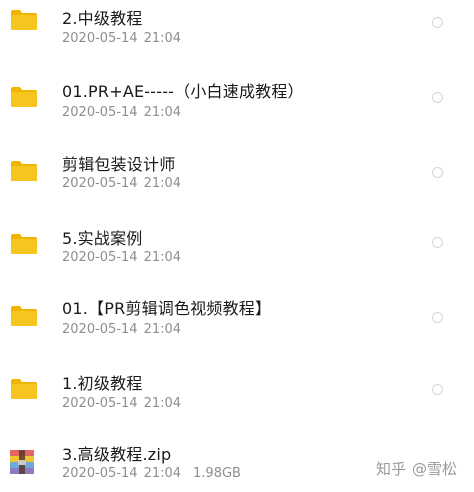  What do you see at coordinates (167, 308) in the screenshot?
I see `file-name: 01.【PR剪辑调色视频教程】` at bounding box center [167, 308].